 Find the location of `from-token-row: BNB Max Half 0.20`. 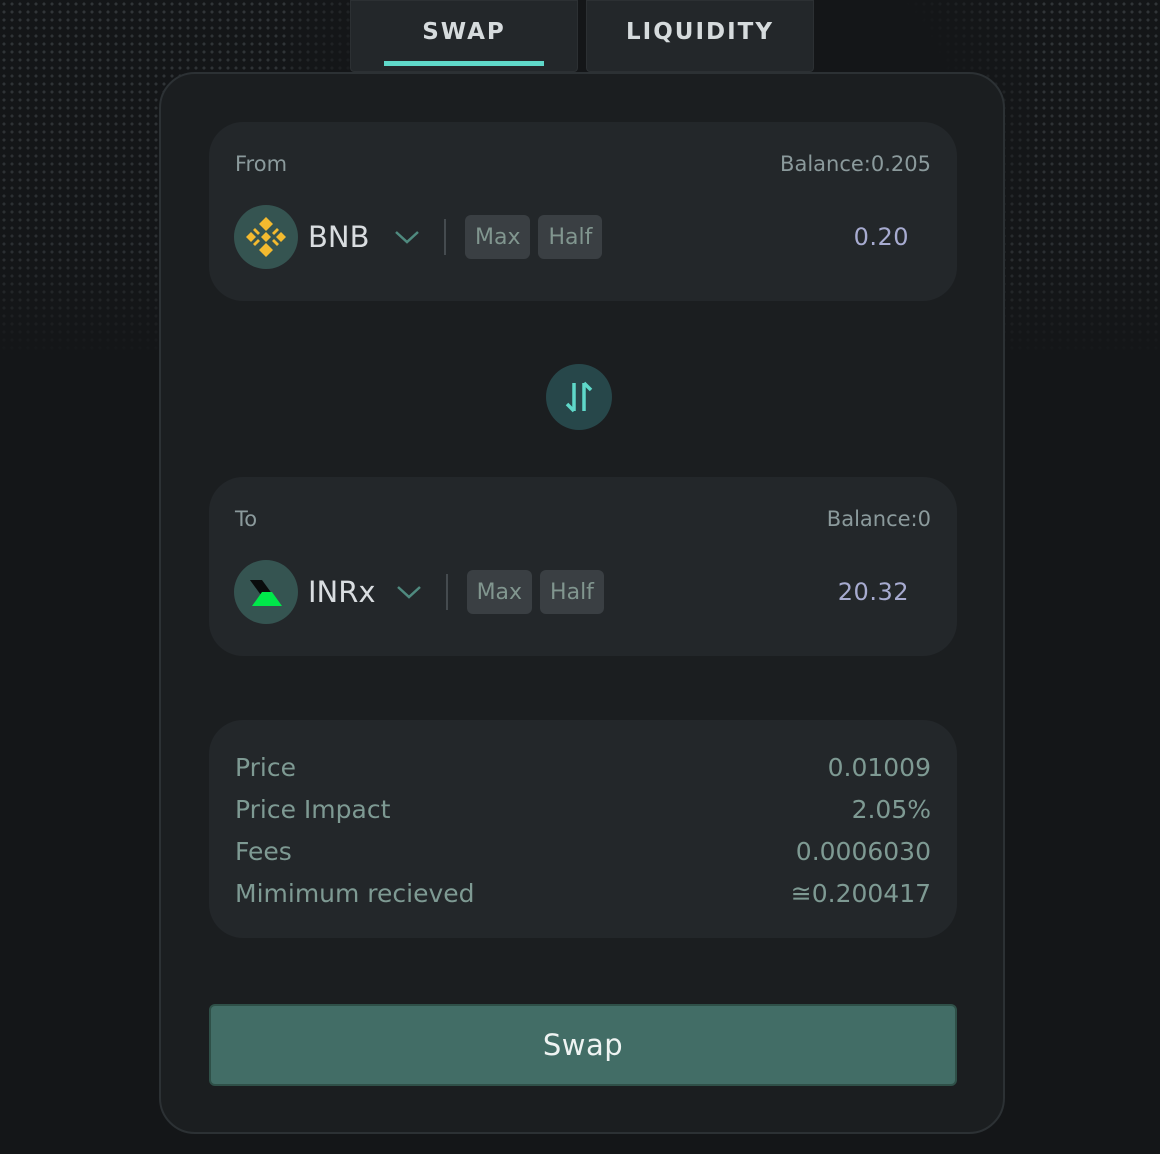

from-token-row: BNB Max Half 0.20 is located at coordinates (583, 237).